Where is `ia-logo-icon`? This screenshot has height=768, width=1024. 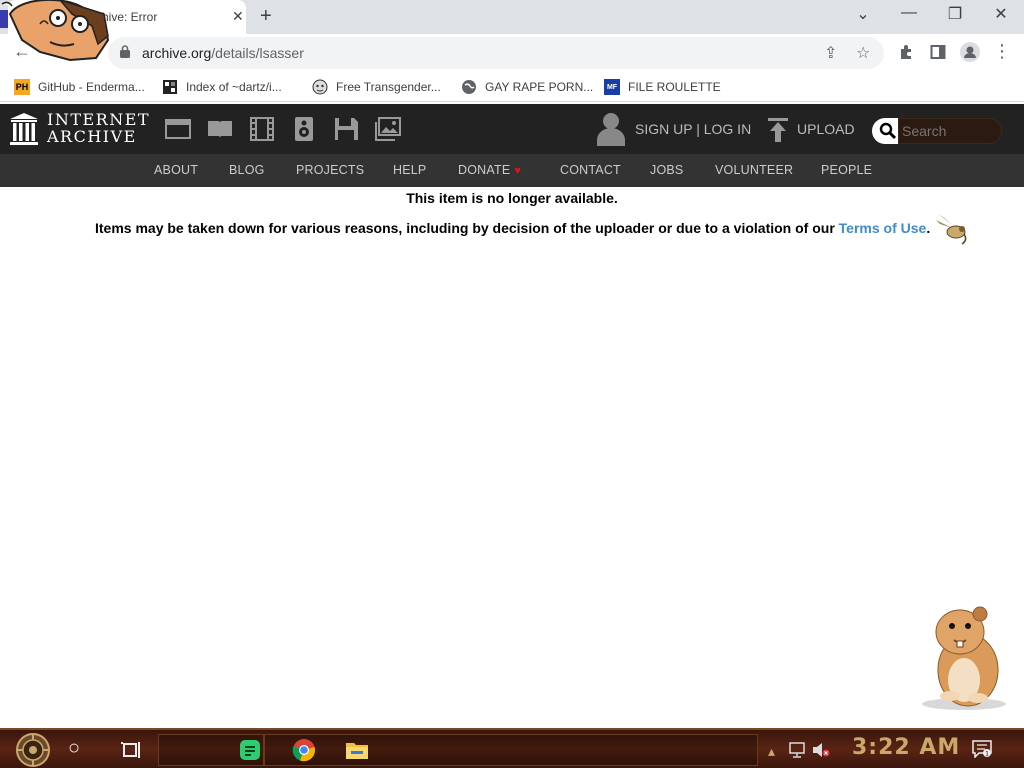 ia-logo-icon is located at coordinates (24, 129).